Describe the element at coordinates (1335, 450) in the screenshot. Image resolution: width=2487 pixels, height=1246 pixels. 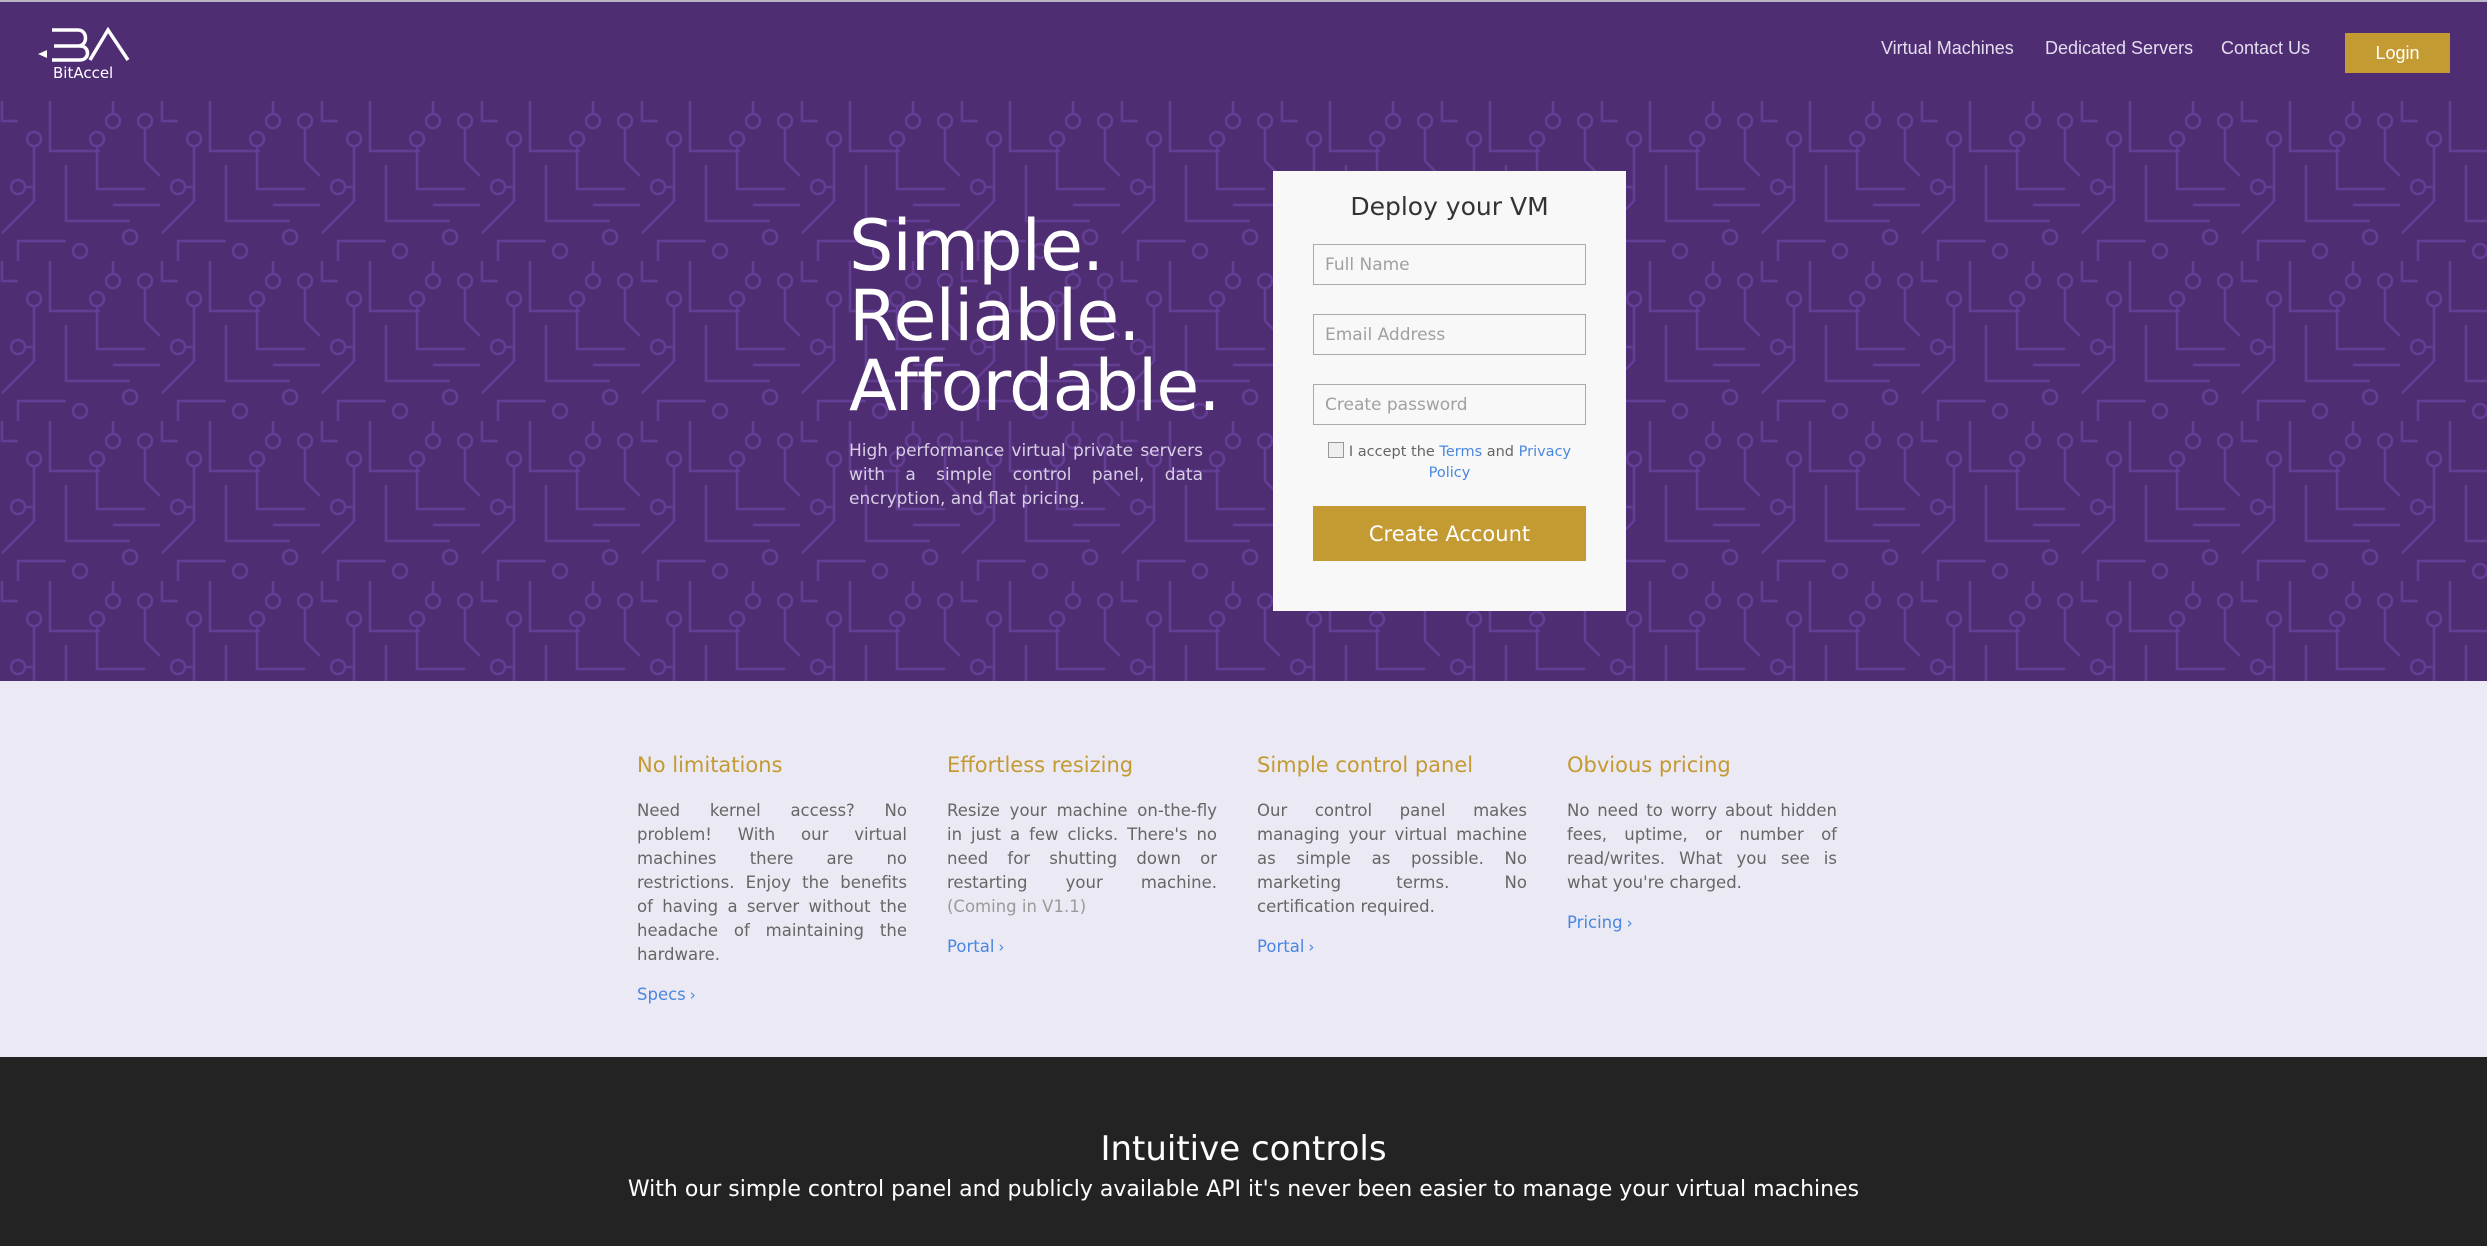
I see `terms-checkbox` at that location.